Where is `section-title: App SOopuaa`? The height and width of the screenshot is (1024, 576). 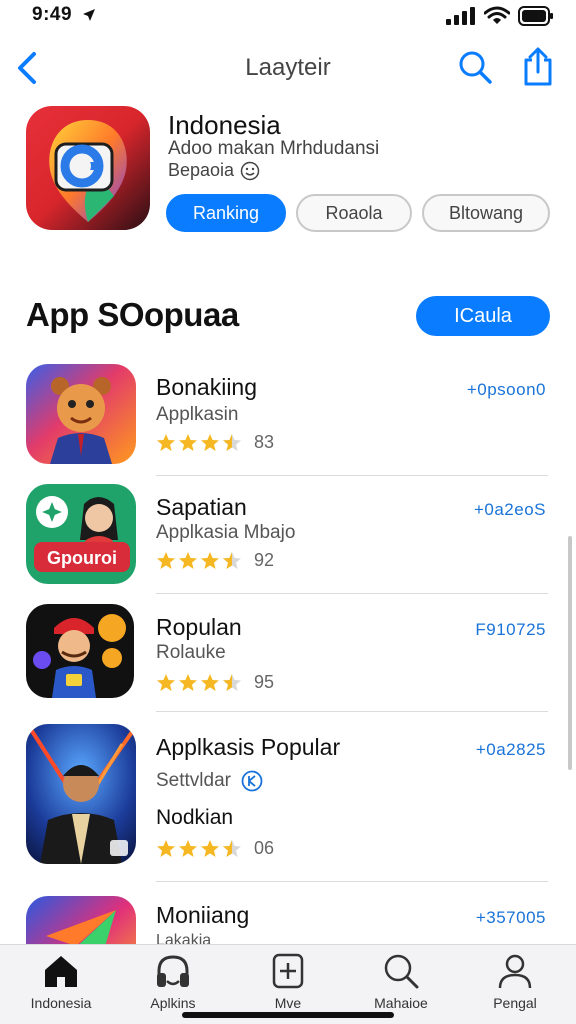
section-title: App SOopuaa is located at coordinates (132, 314).